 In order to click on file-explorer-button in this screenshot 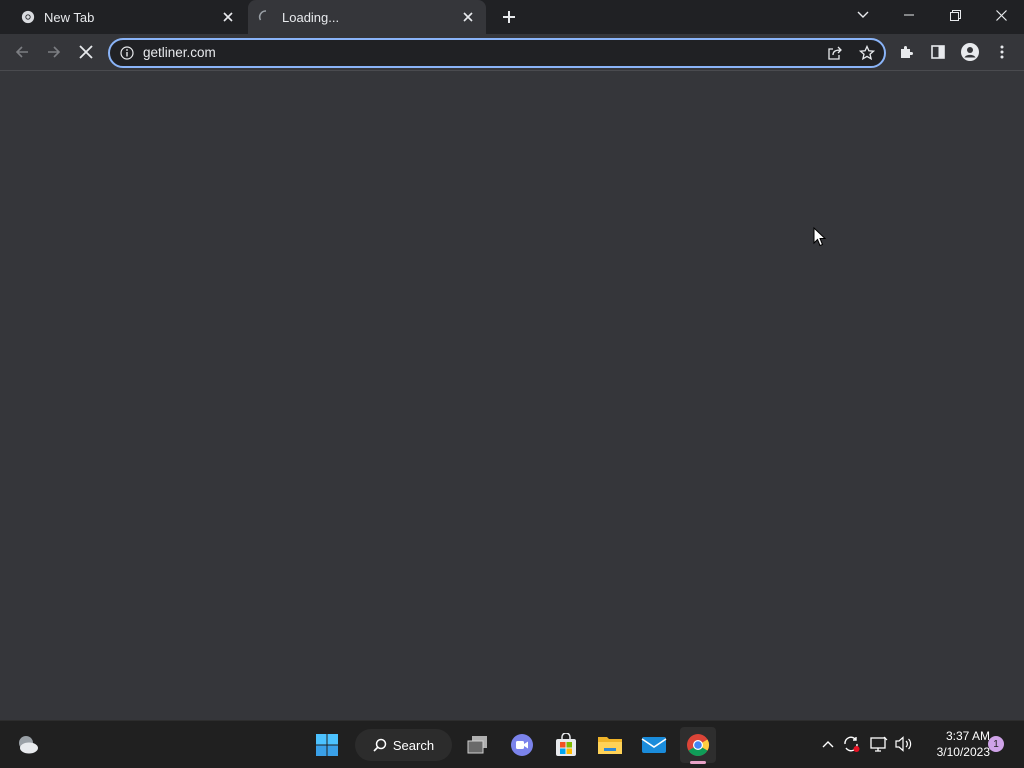, I will do `click(610, 745)`.